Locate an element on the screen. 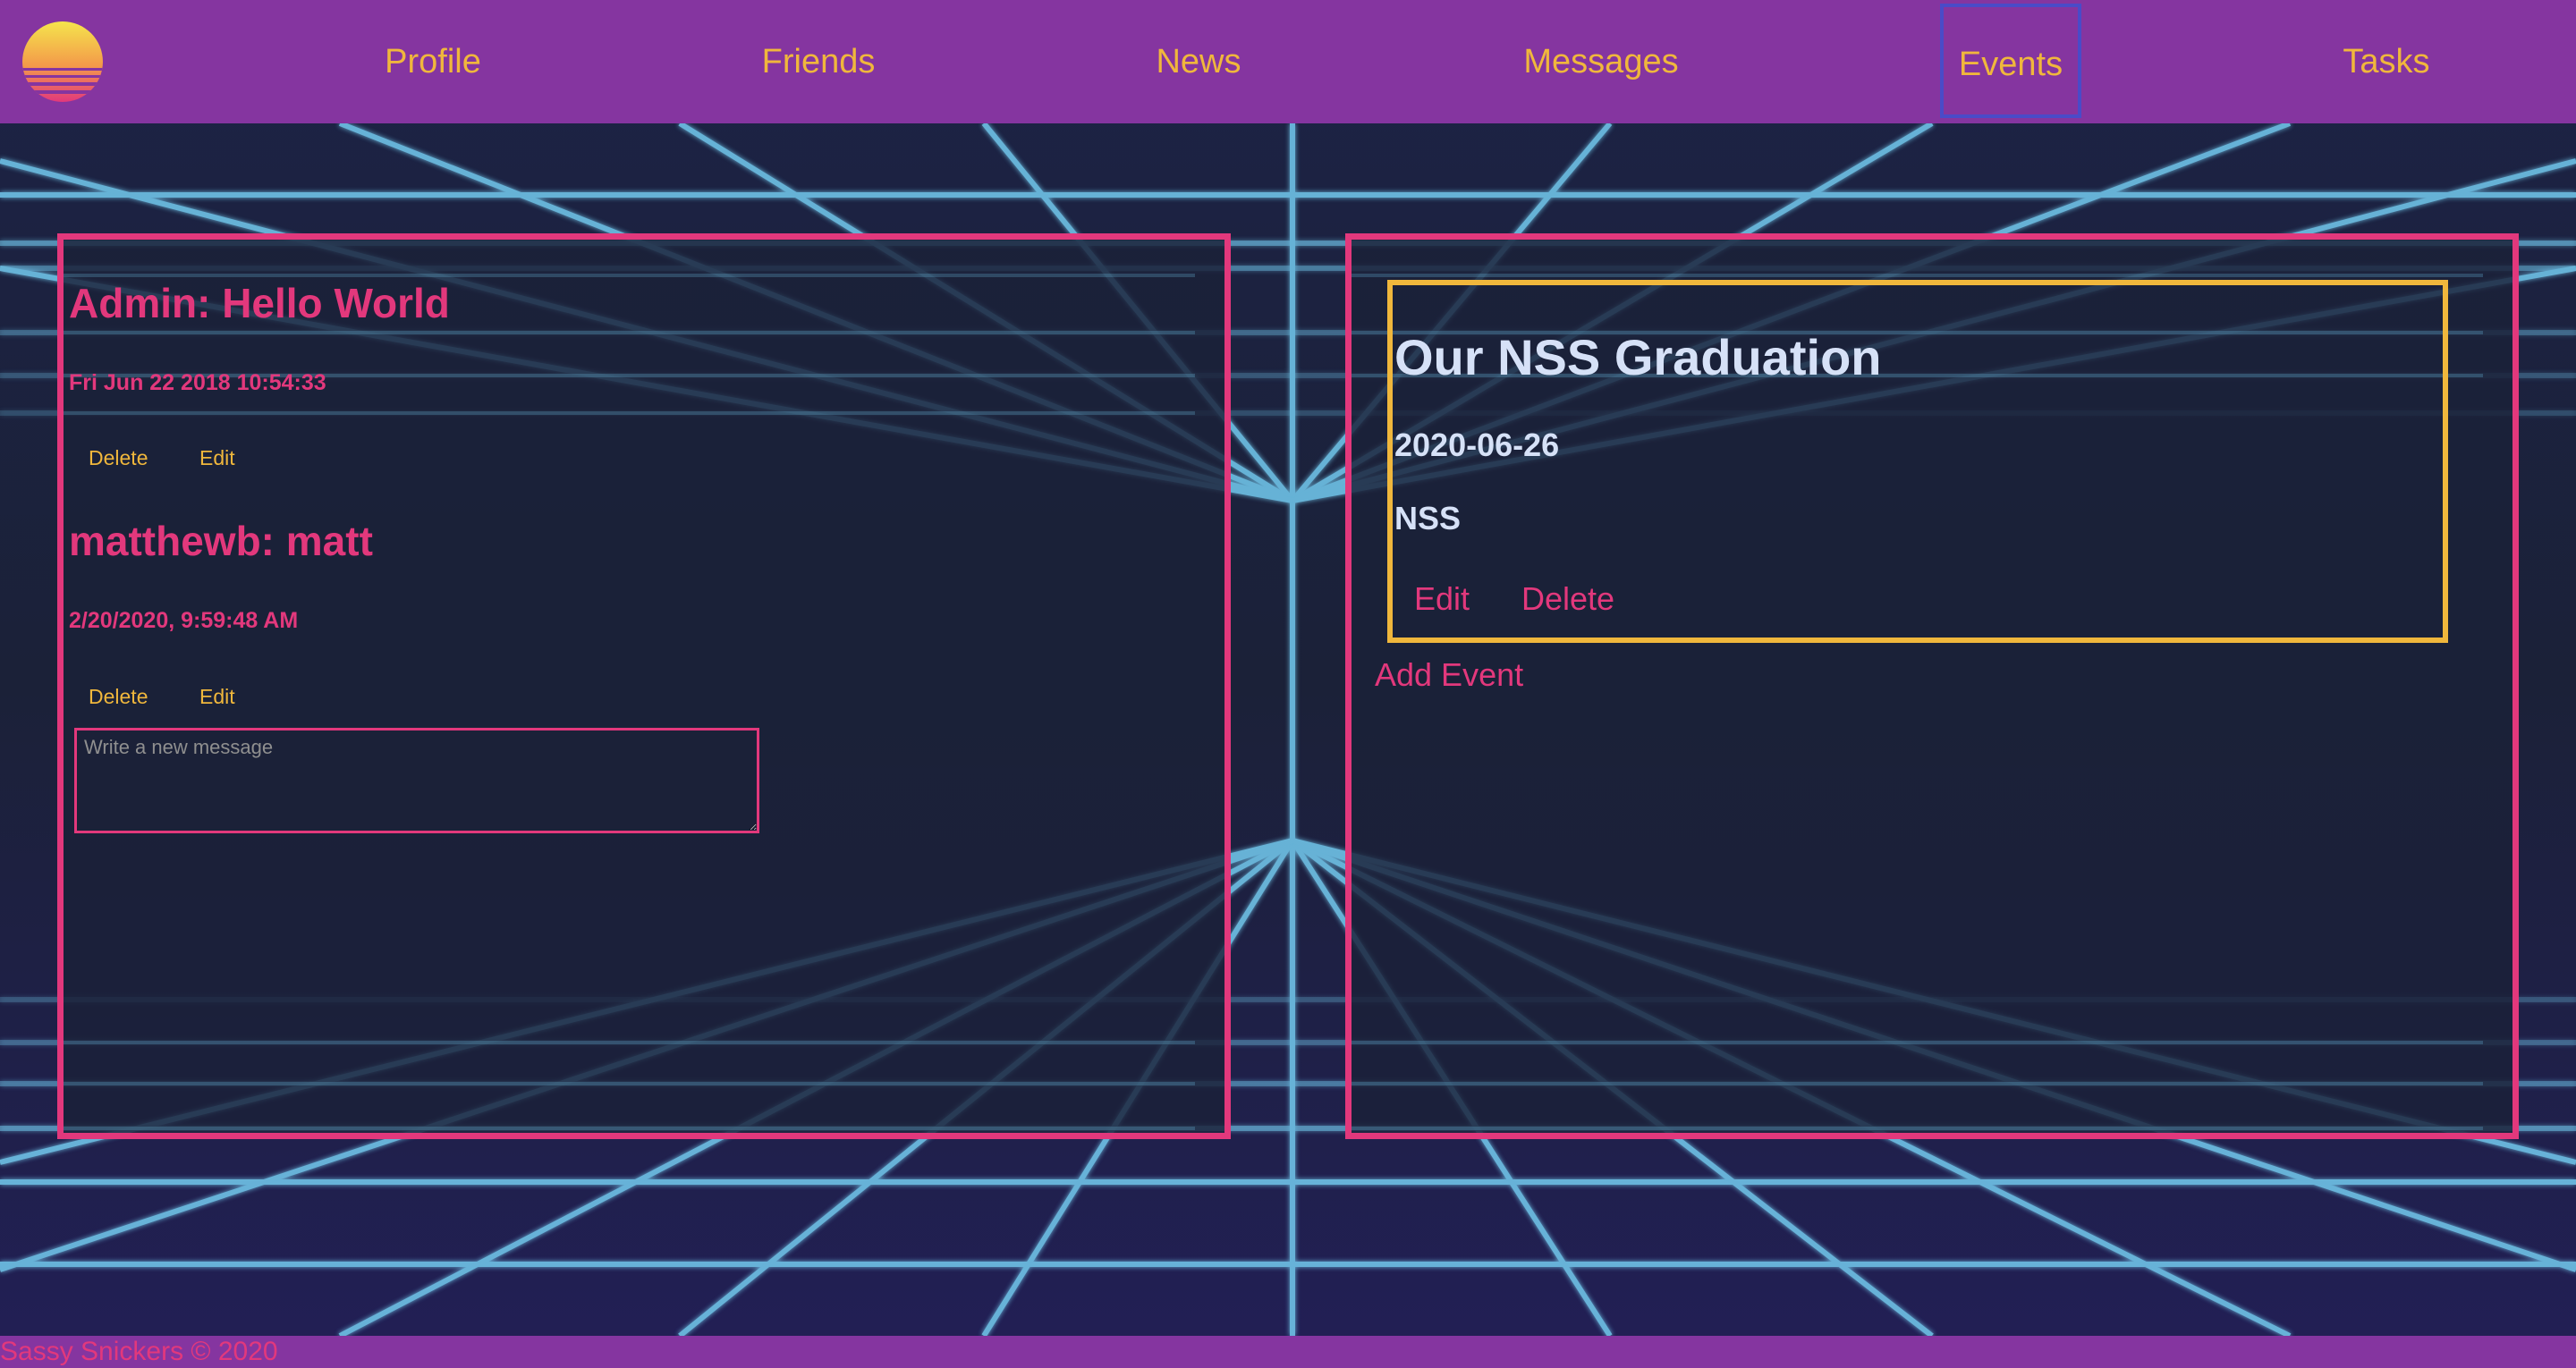 This screenshot has height=1368, width=2576. event-date: 2020-06-26 is located at coordinates (1477, 445).